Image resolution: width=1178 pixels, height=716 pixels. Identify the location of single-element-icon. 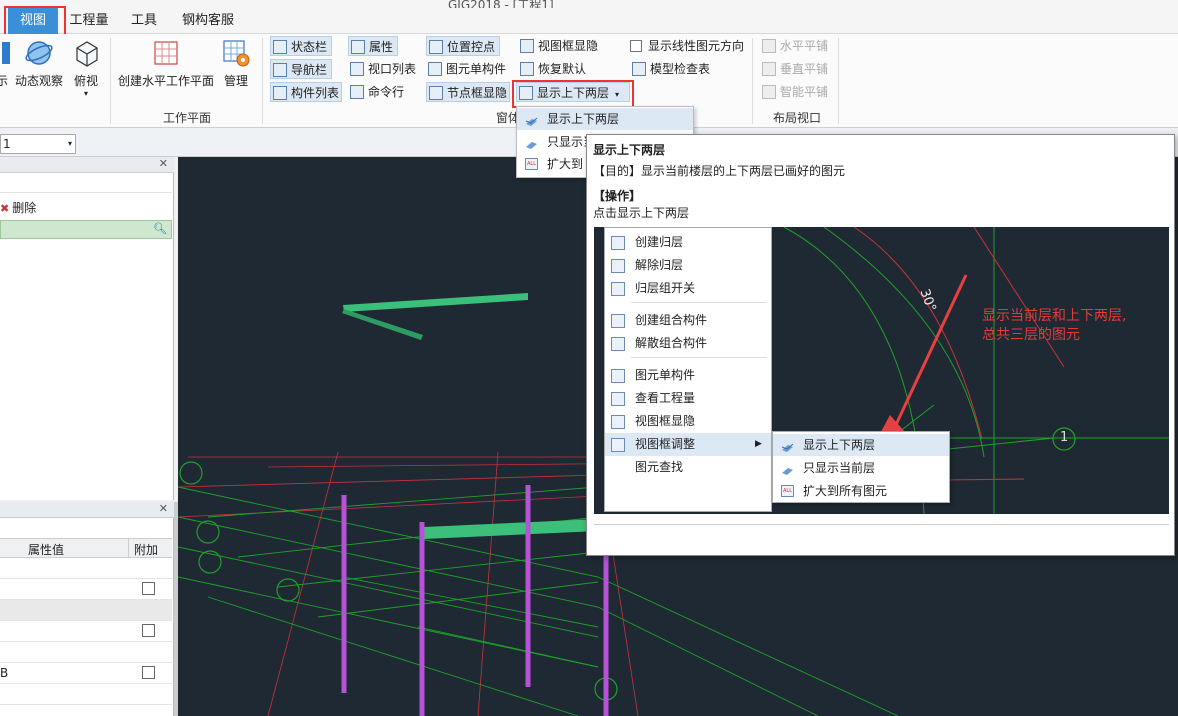
(435, 69).